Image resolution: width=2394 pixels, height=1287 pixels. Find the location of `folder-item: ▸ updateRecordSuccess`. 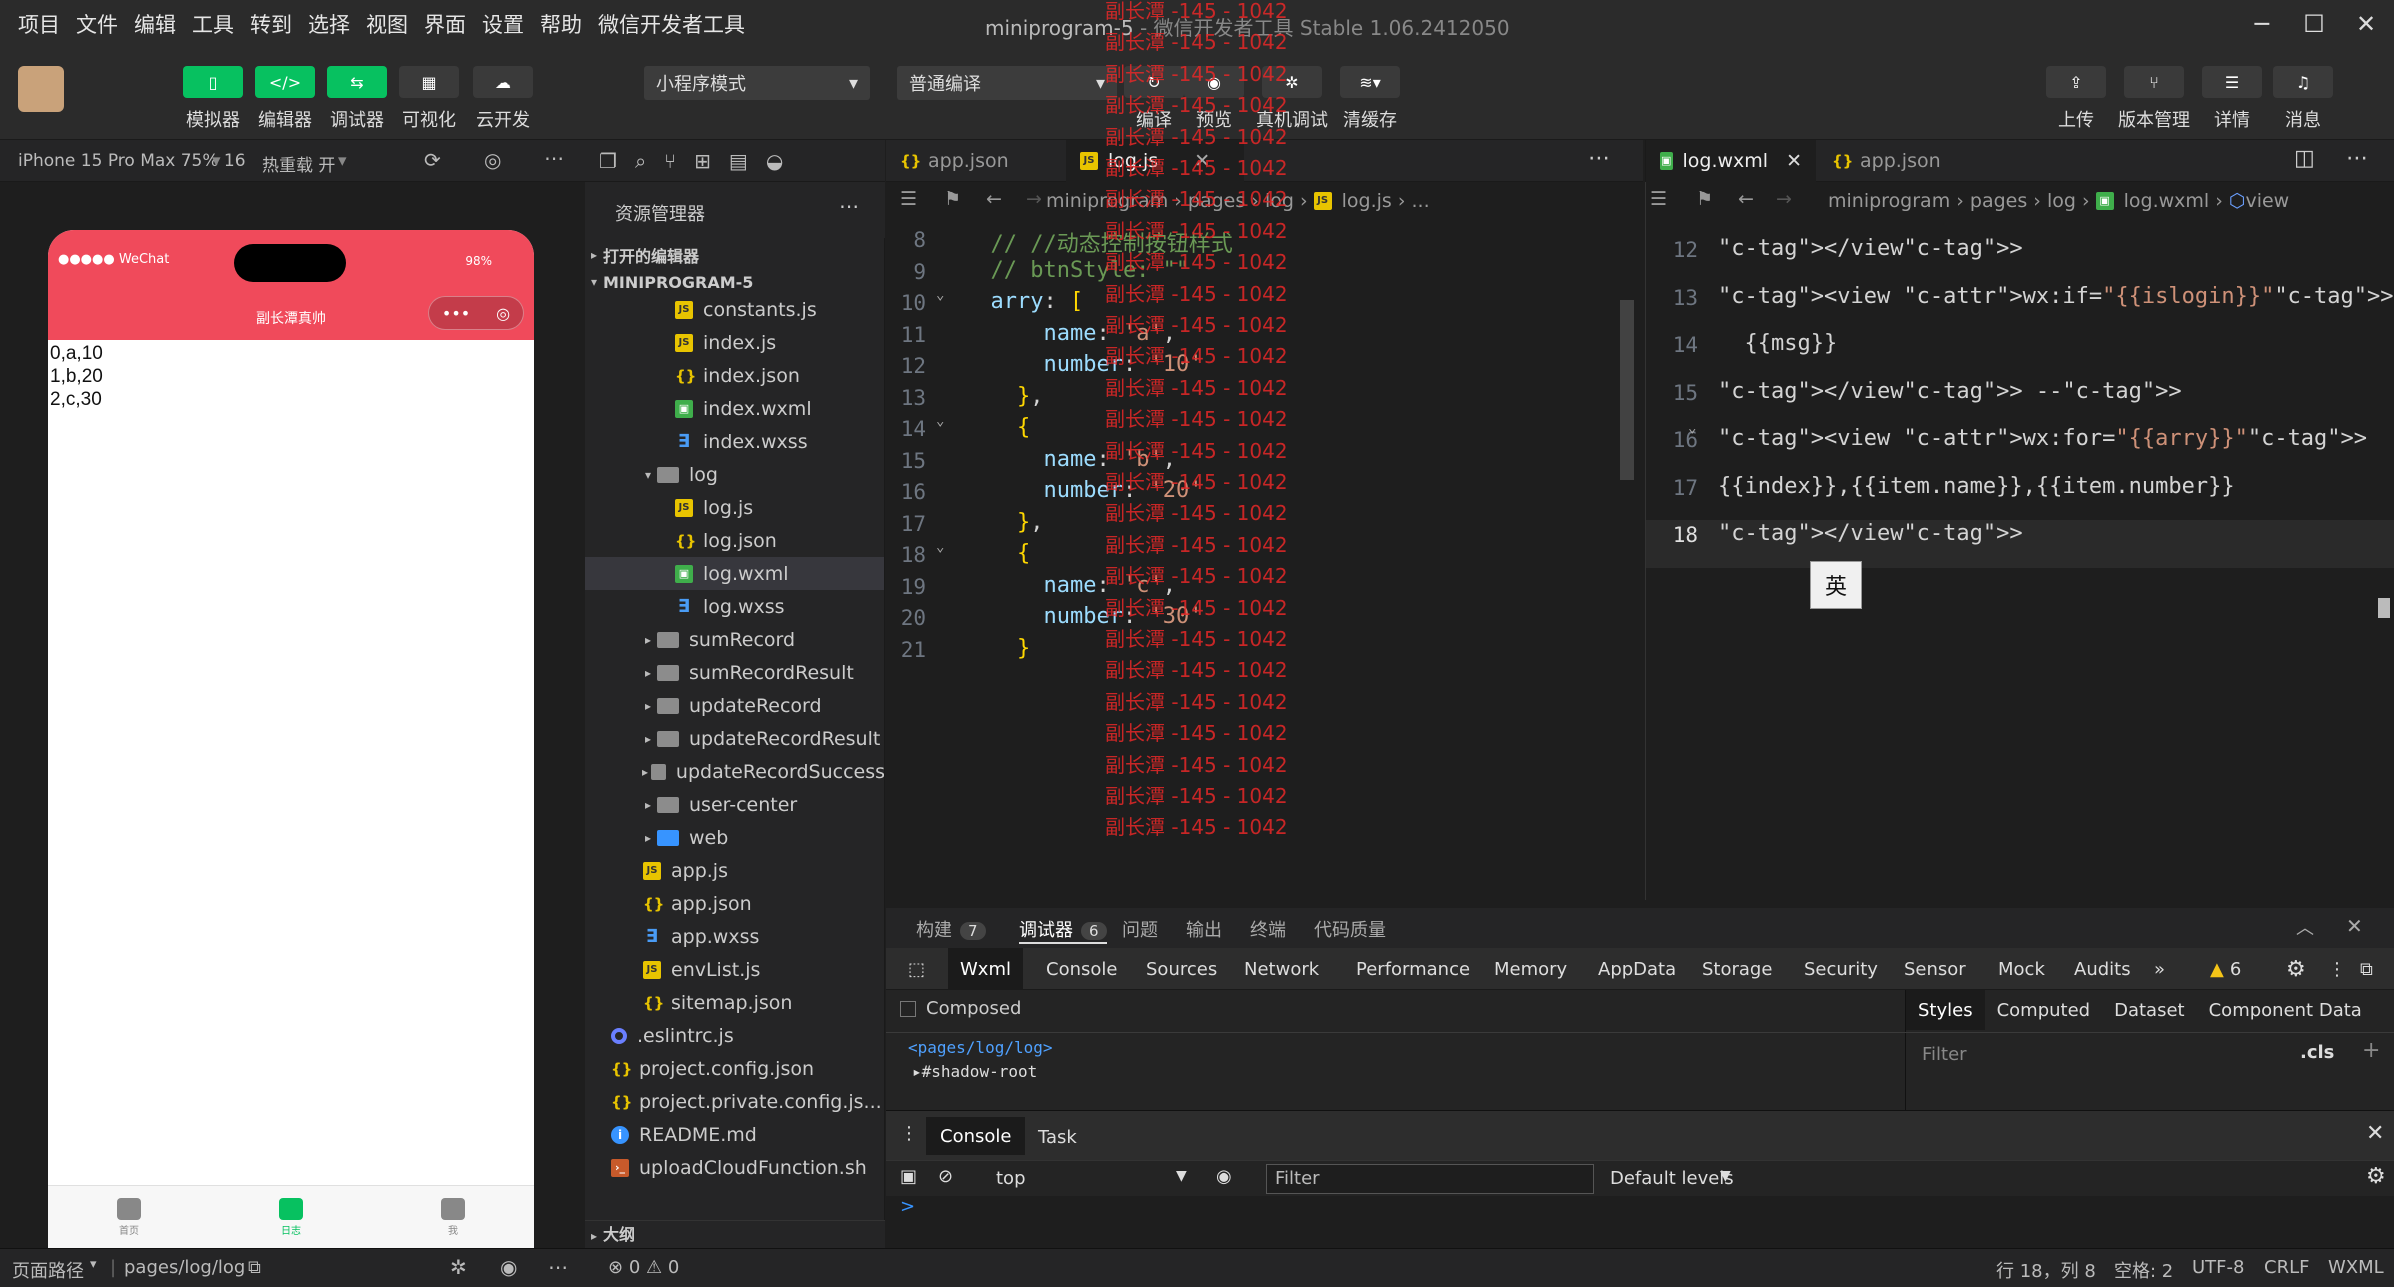

folder-item: ▸ updateRecordSuccess is located at coordinates (734, 771).